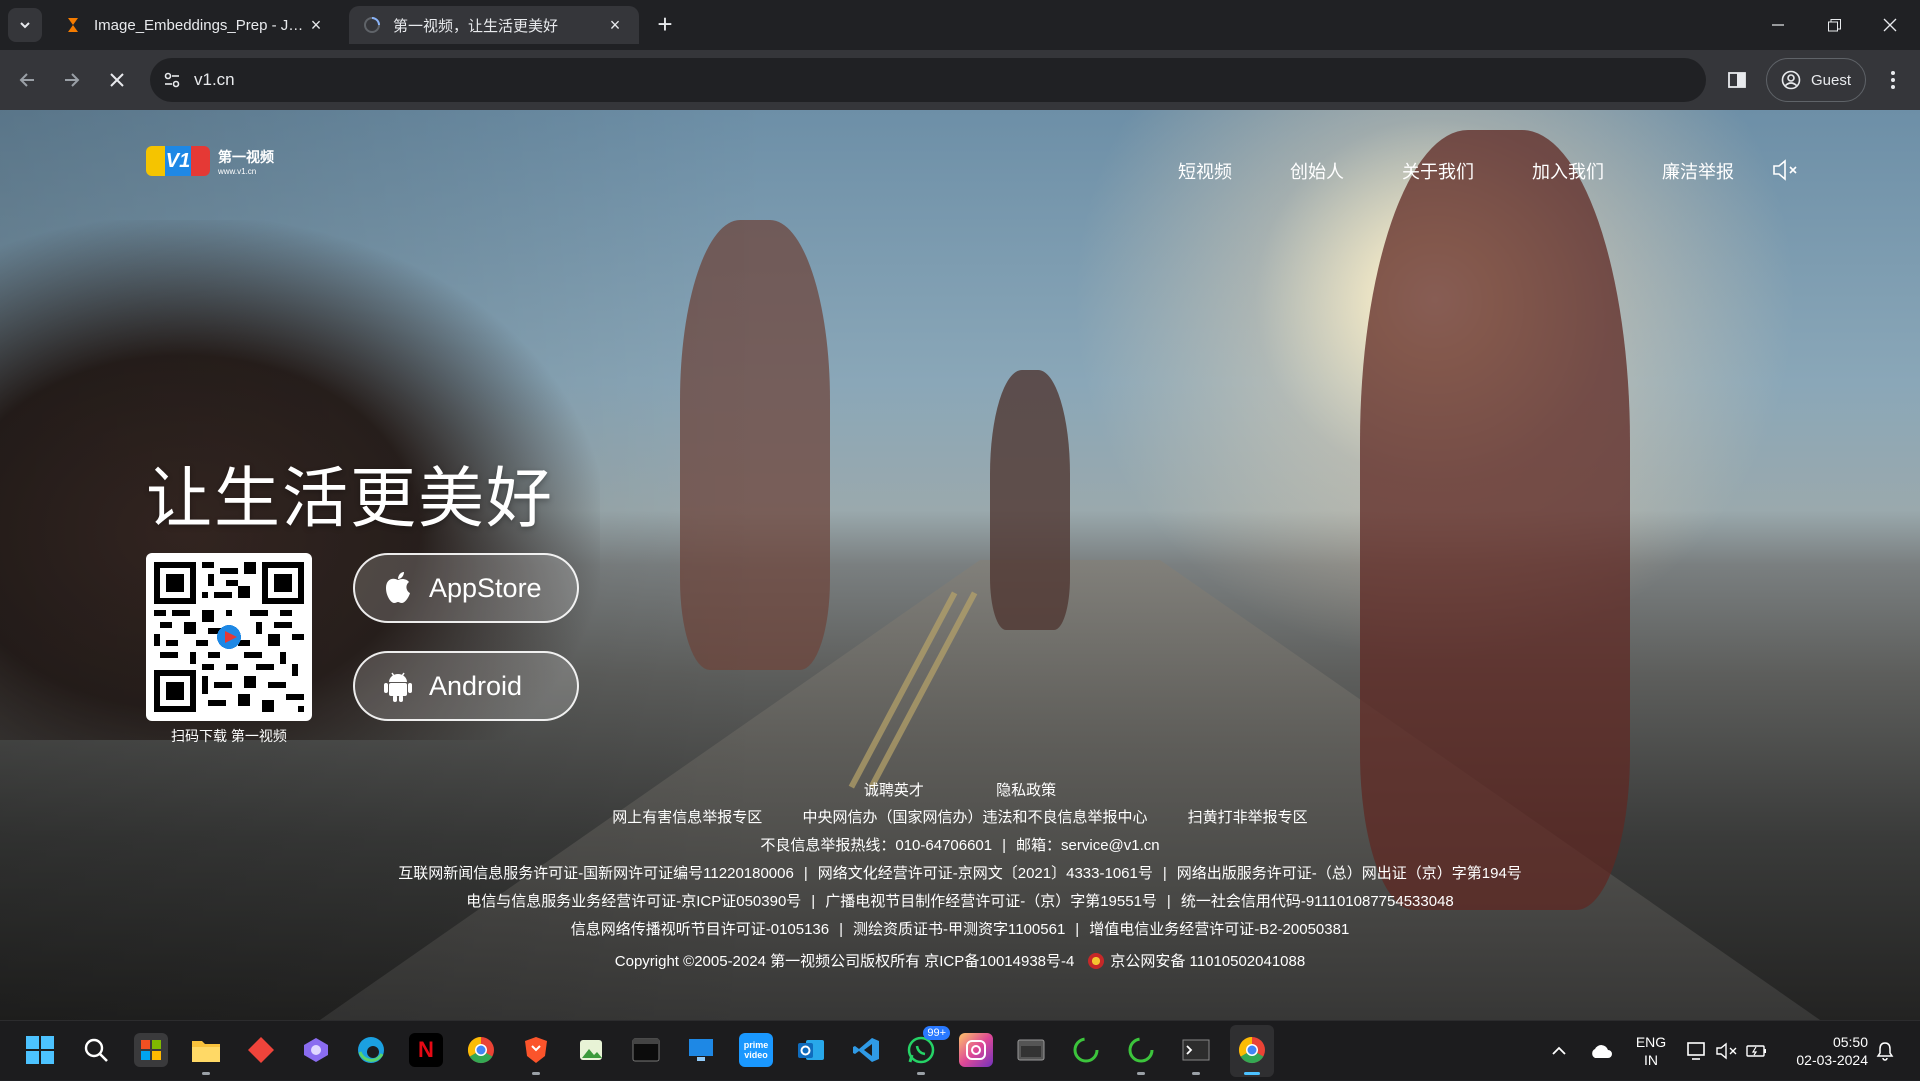 Image resolution: width=1920 pixels, height=1081 pixels. What do you see at coordinates (1317, 171) in the screenshot?
I see `nav-founder: 创始人` at bounding box center [1317, 171].